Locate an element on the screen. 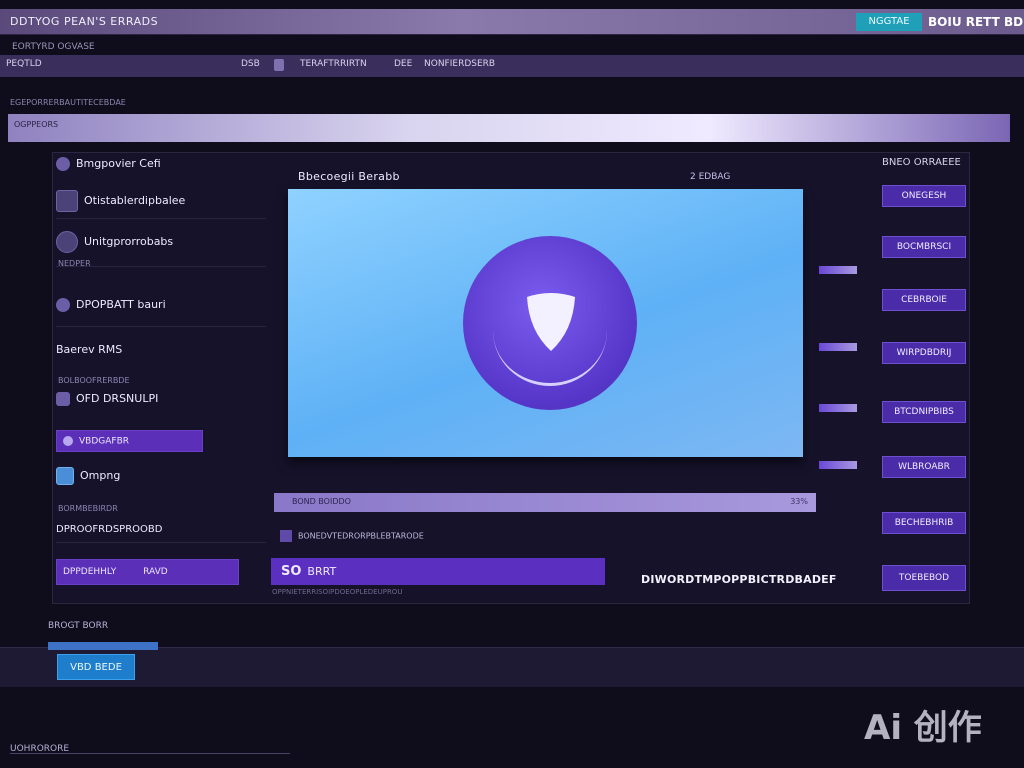 Image resolution: width=1024 pixels, height=768 pixels. progress-percent: 33% is located at coordinates (799, 501).